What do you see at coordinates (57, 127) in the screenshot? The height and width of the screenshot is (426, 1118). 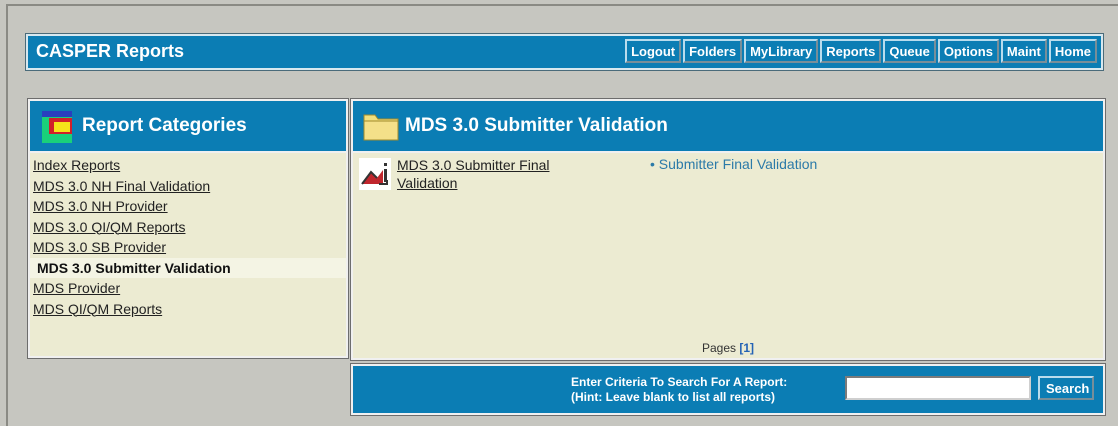 I see `categories-folder-icon` at bounding box center [57, 127].